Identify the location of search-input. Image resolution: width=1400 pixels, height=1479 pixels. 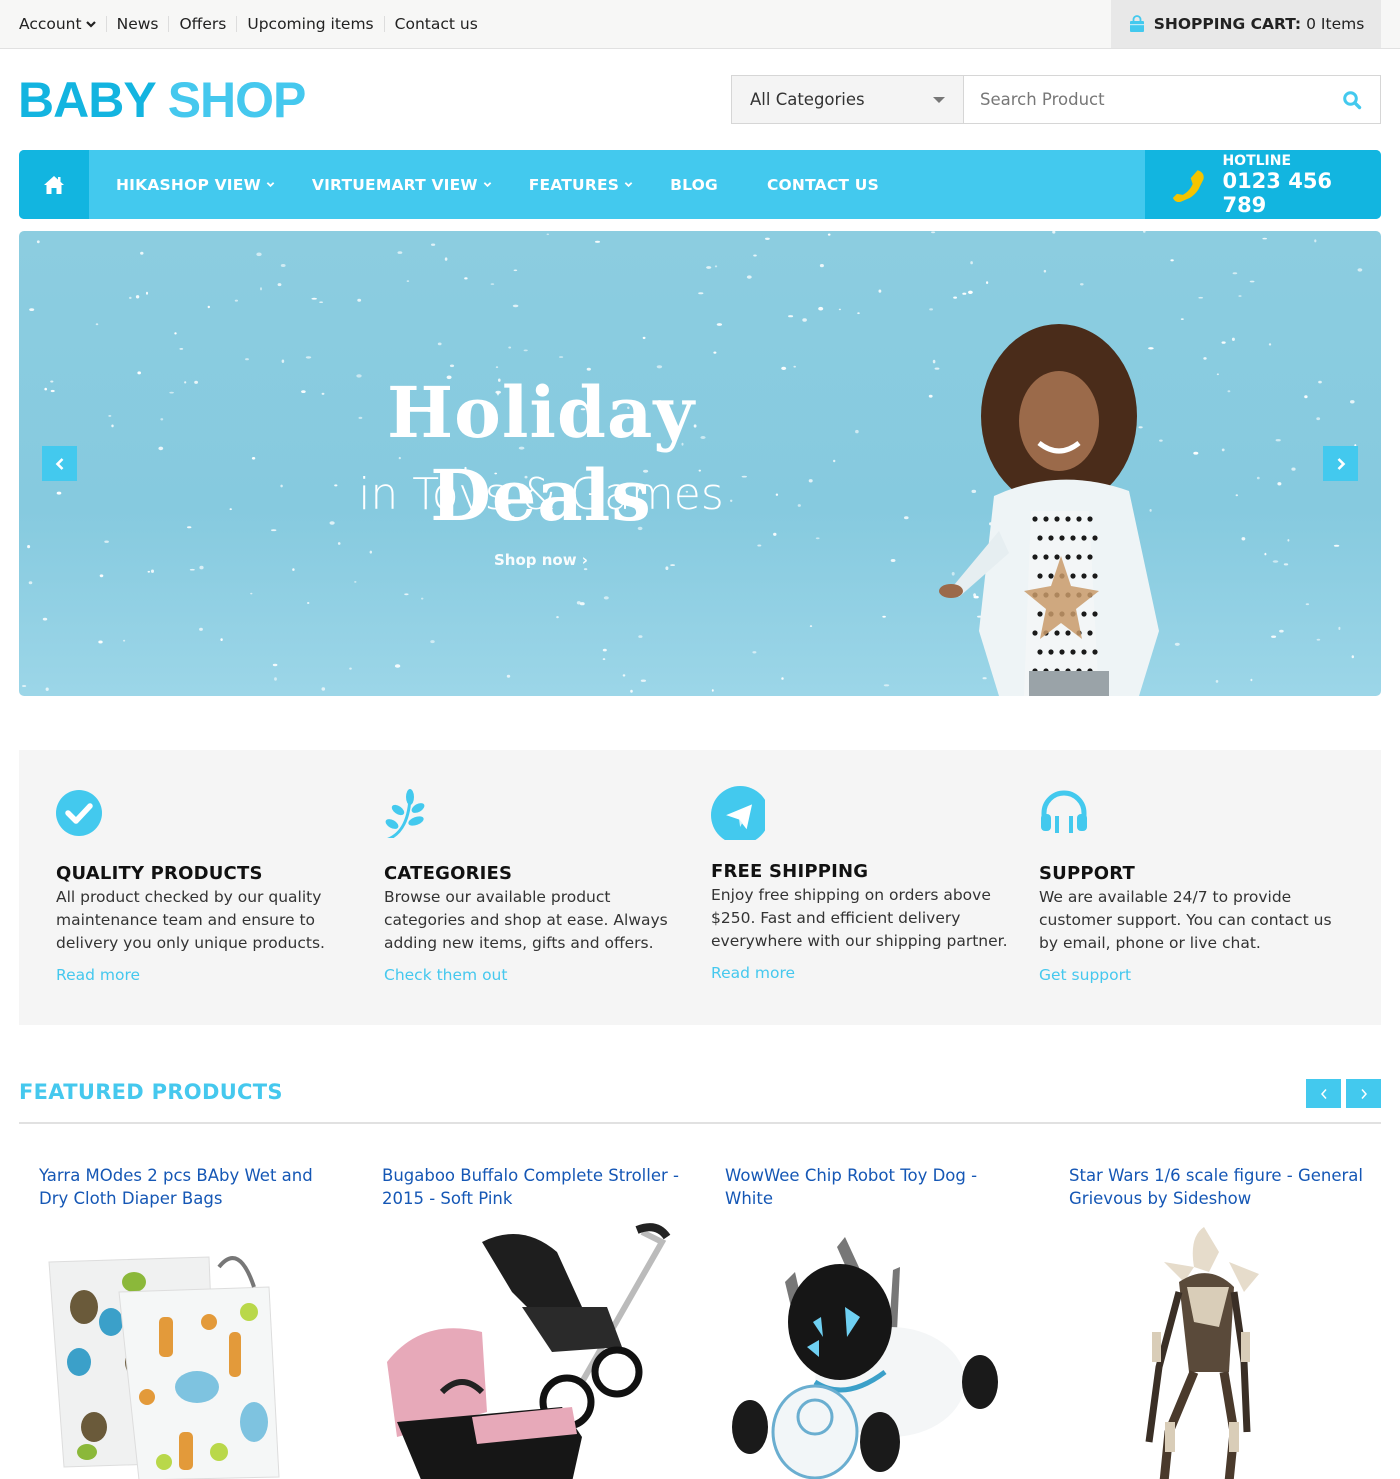
(1144, 99).